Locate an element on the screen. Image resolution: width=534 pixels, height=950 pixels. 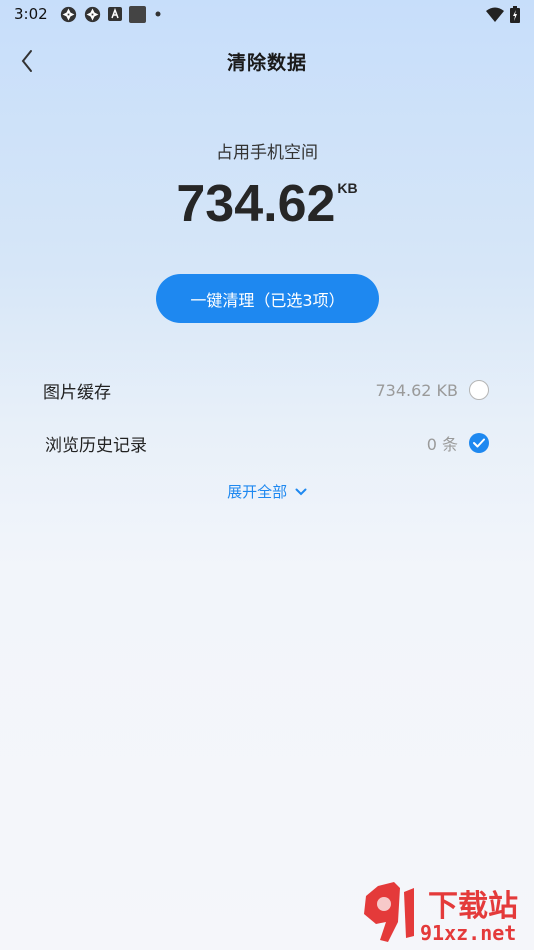
back-button is located at coordinates (27, 61).